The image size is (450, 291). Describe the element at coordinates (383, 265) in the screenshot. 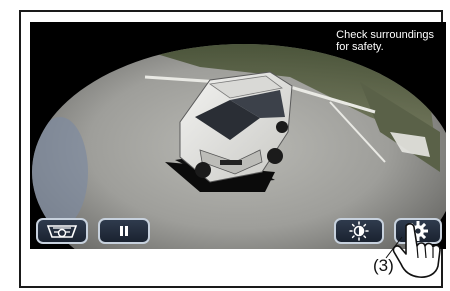

I see `callout-number: (3)` at that location.